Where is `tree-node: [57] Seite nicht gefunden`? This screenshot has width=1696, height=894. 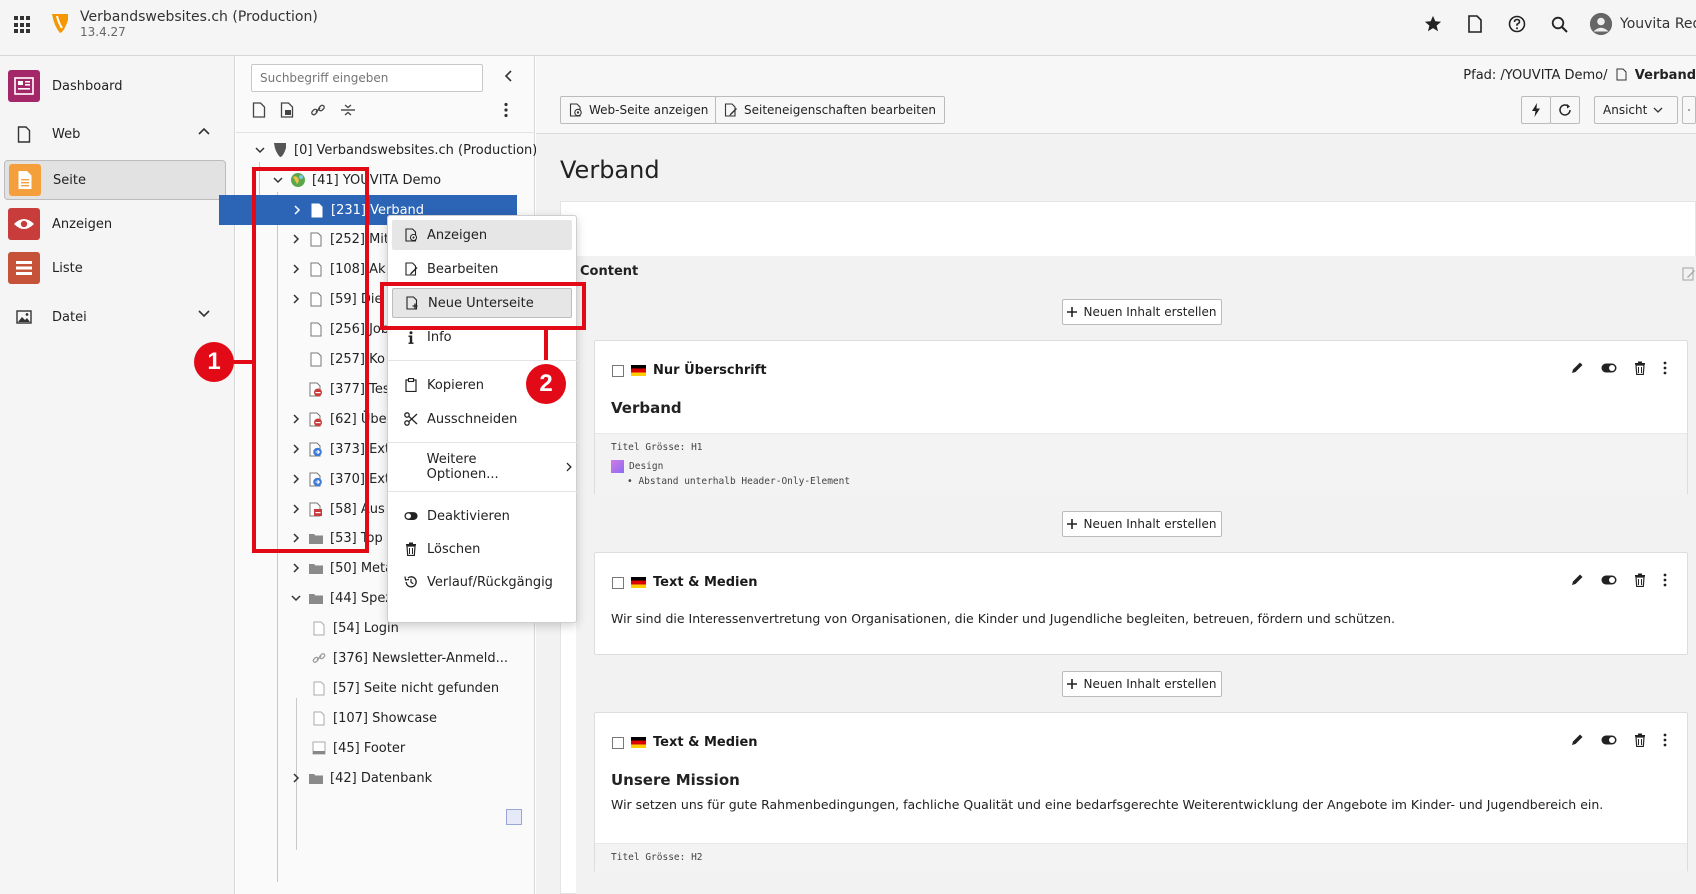 tree-node: [57] Seite nicht gefunden is located at coordinates (403, 688).